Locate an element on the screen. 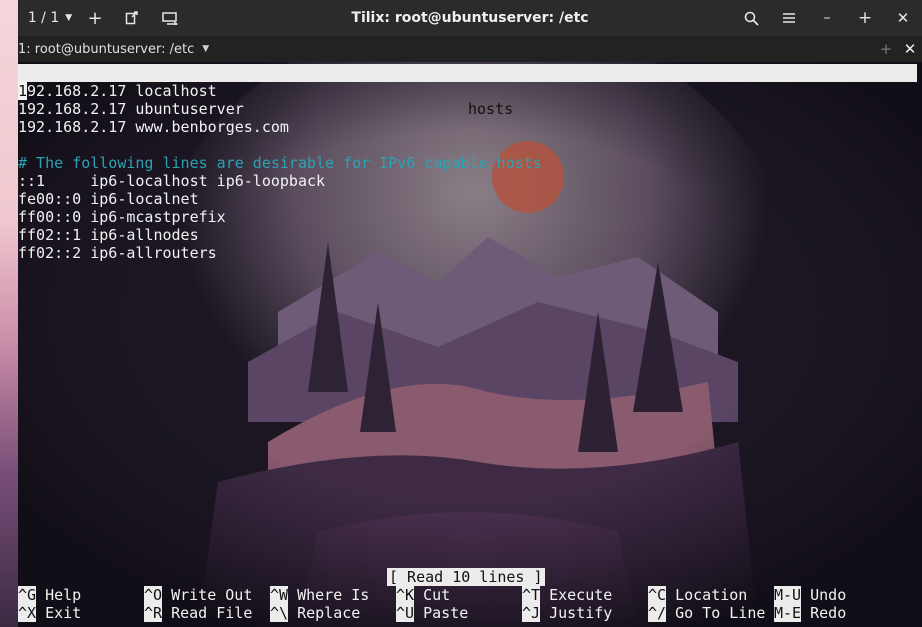  menu-button is located at coordinates (789, 18).